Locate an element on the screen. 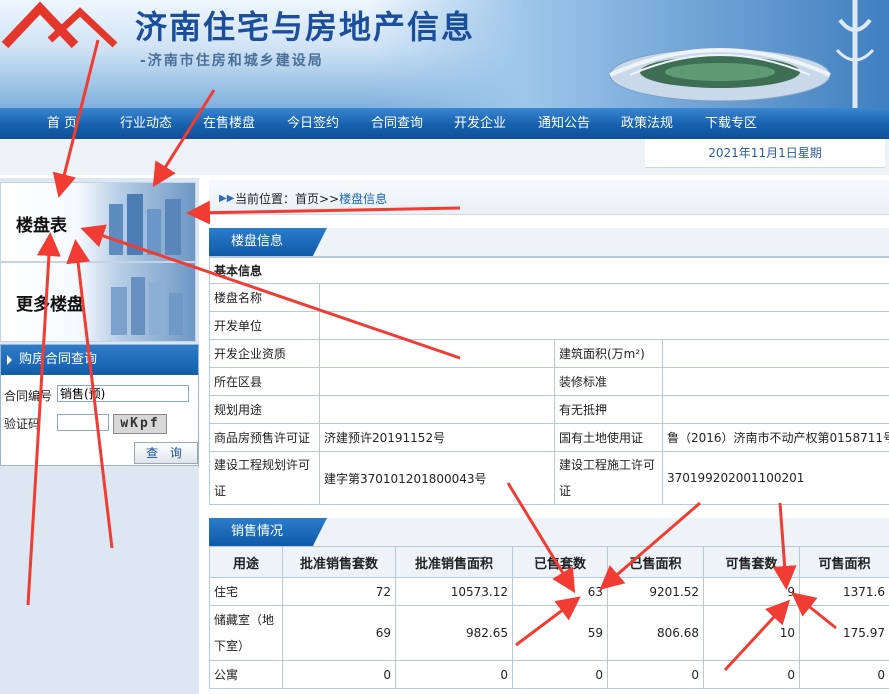  captcha-row: 验证码 wKpf is located at coordinates (99, 422).